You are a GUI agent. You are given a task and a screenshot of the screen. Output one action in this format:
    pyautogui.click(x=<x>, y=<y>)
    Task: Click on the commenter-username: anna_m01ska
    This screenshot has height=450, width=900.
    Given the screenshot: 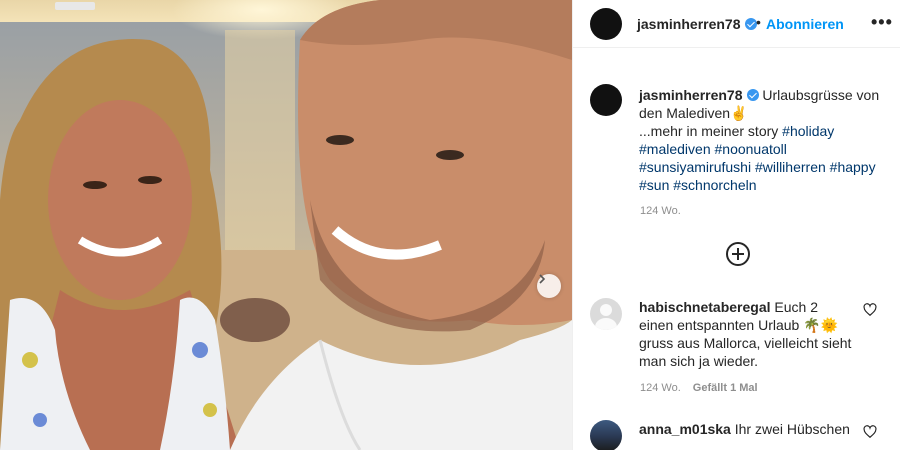 What is the action you would take?
    pyautogui.click(x=685, y=429)
    